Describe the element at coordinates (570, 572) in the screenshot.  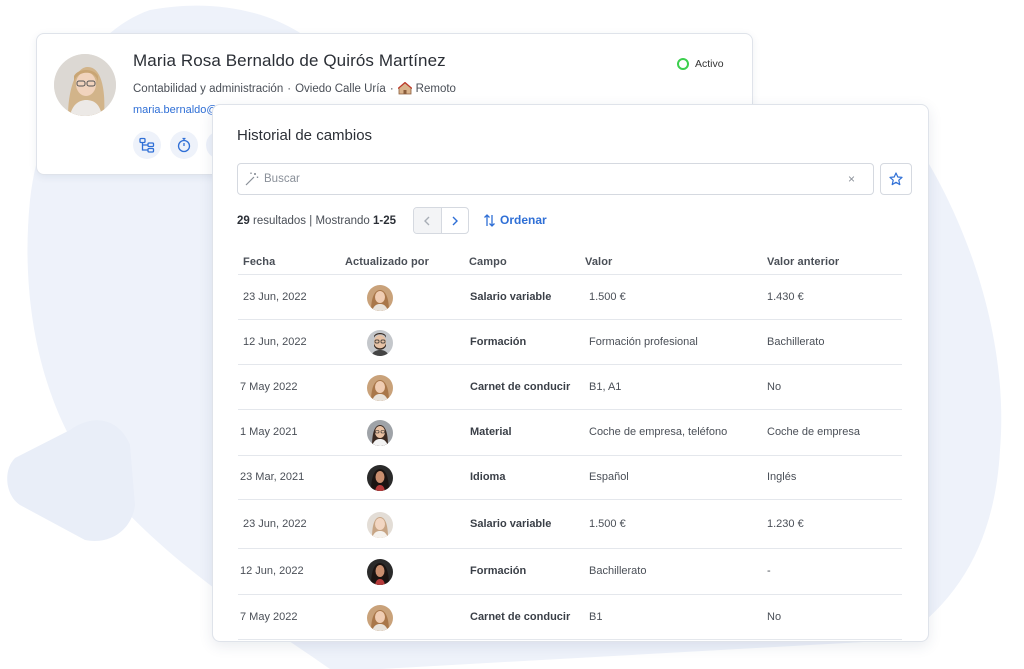
I see `table-row: 12 Jun, 2022 Formación Bachillerato -` at that location.